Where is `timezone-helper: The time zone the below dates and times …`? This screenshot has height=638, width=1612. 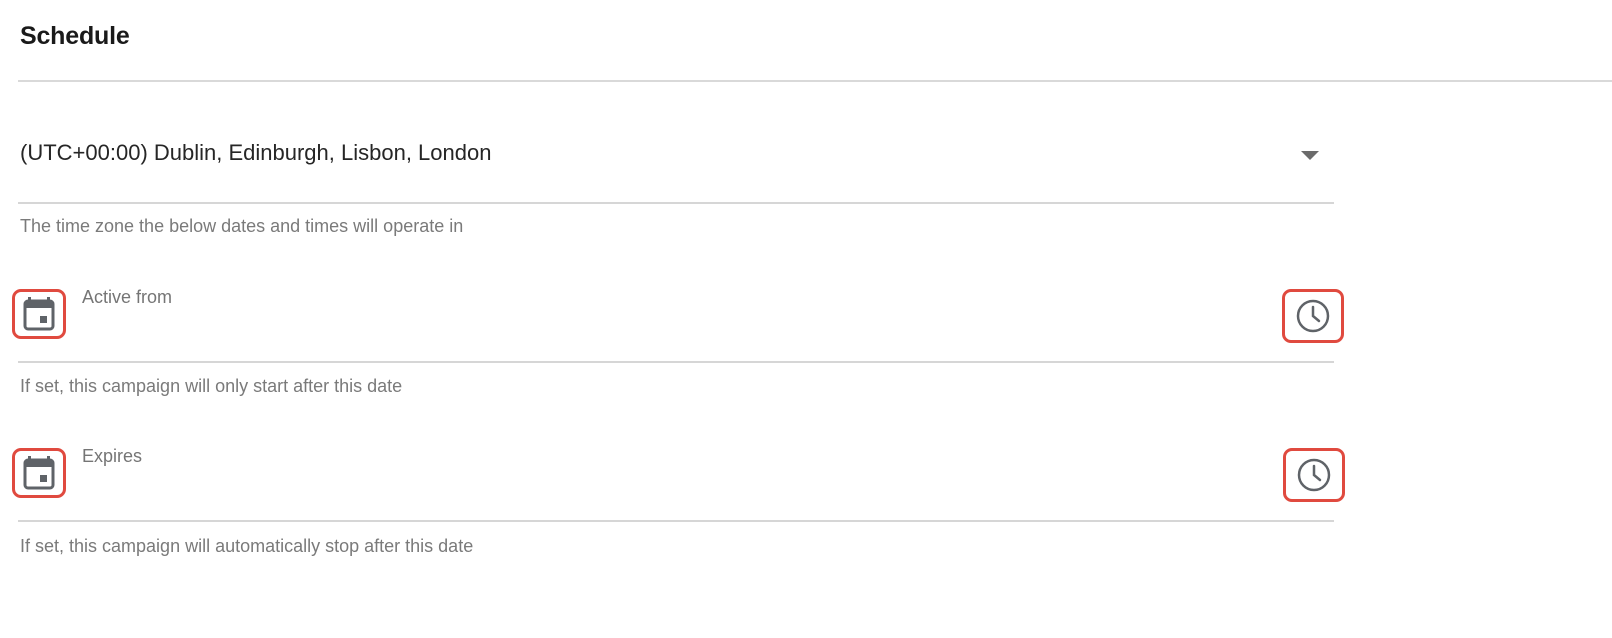
timezone-helper: The time zone the below dates and times … is located at coordinates (242, 226).